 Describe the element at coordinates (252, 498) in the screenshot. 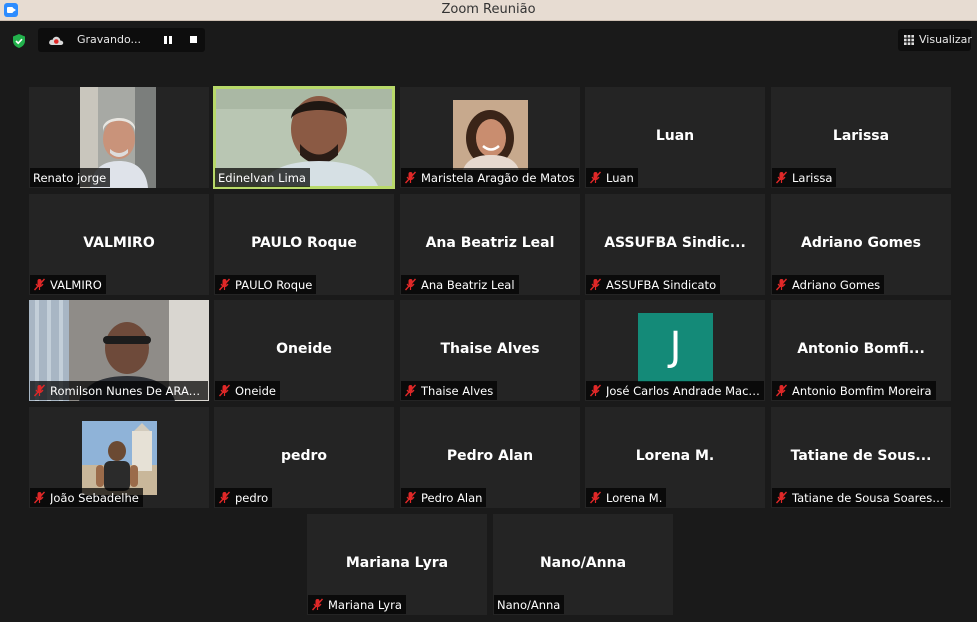

I see `participant-name: pedro` at that location.